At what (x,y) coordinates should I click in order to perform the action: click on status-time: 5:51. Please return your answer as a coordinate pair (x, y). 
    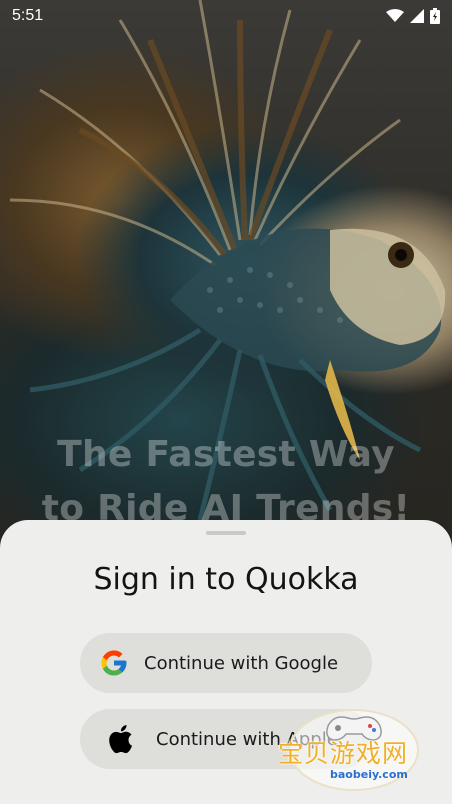
    Looking at the image, I should click on (28, 15).